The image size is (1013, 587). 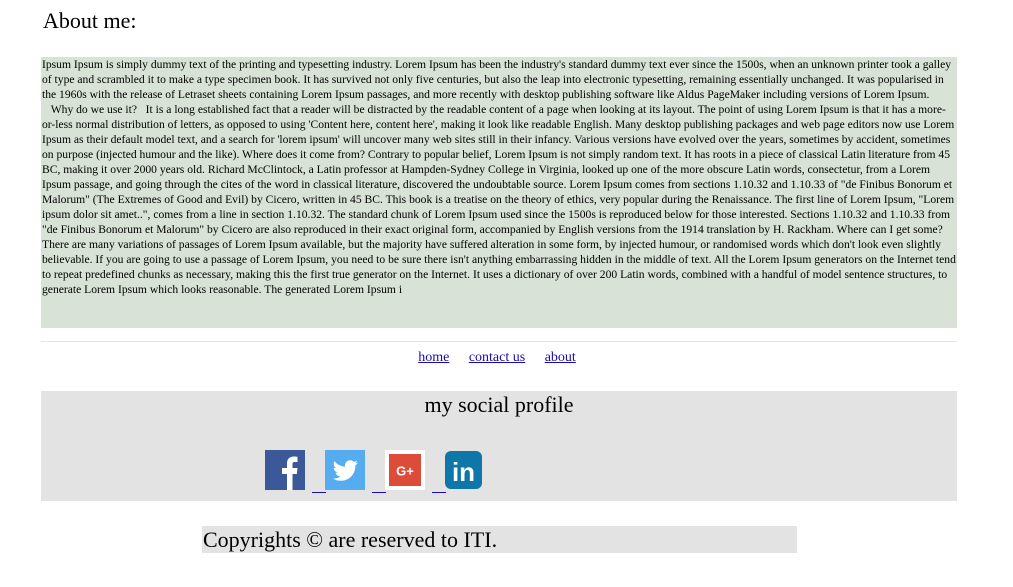 I want to click on svg-text: G+, so click(x=405, y=471).